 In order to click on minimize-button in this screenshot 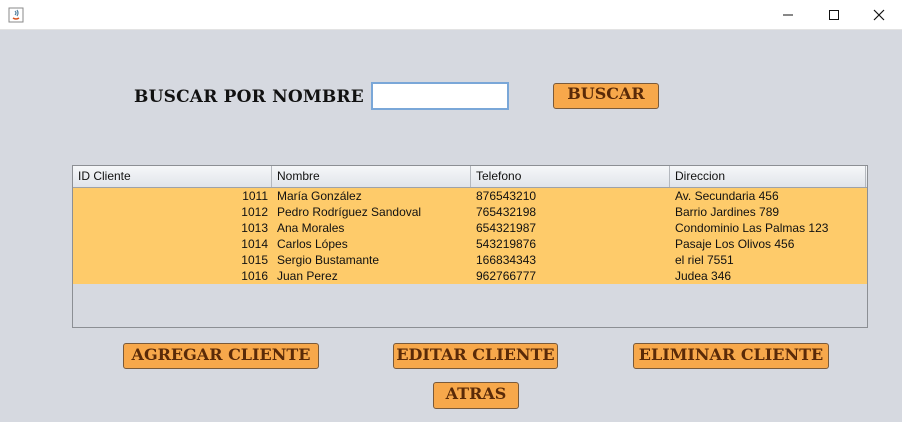, I will do `click(788, 15)`.